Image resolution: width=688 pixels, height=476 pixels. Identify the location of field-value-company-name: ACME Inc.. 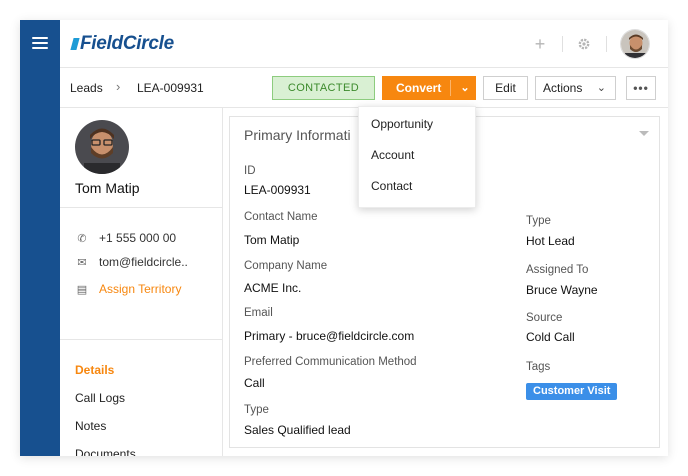
(273, 288).